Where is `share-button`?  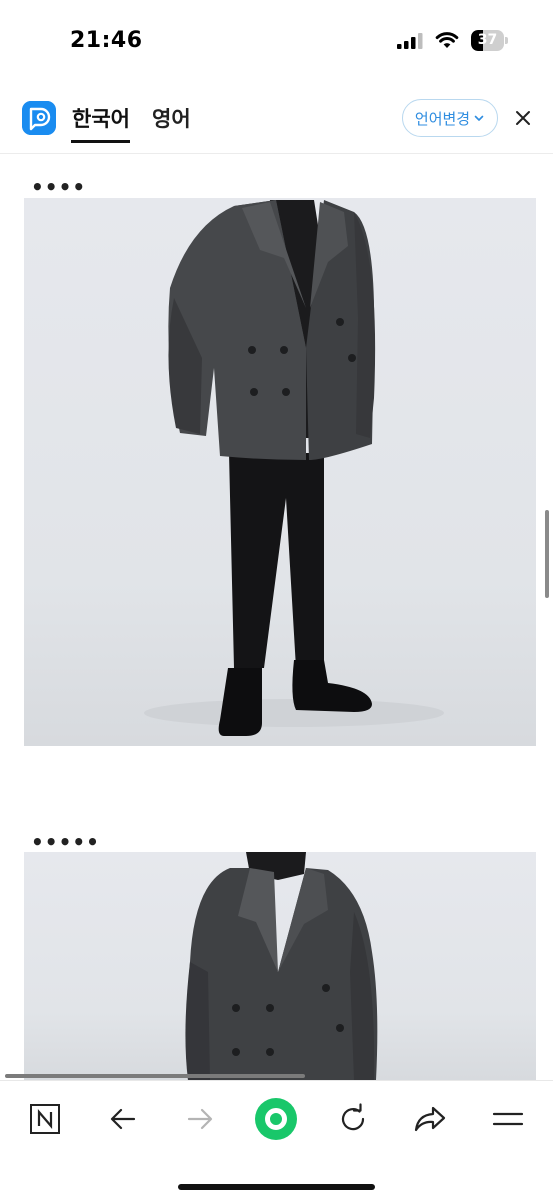 share-button is located at coordinates (430, 1119).